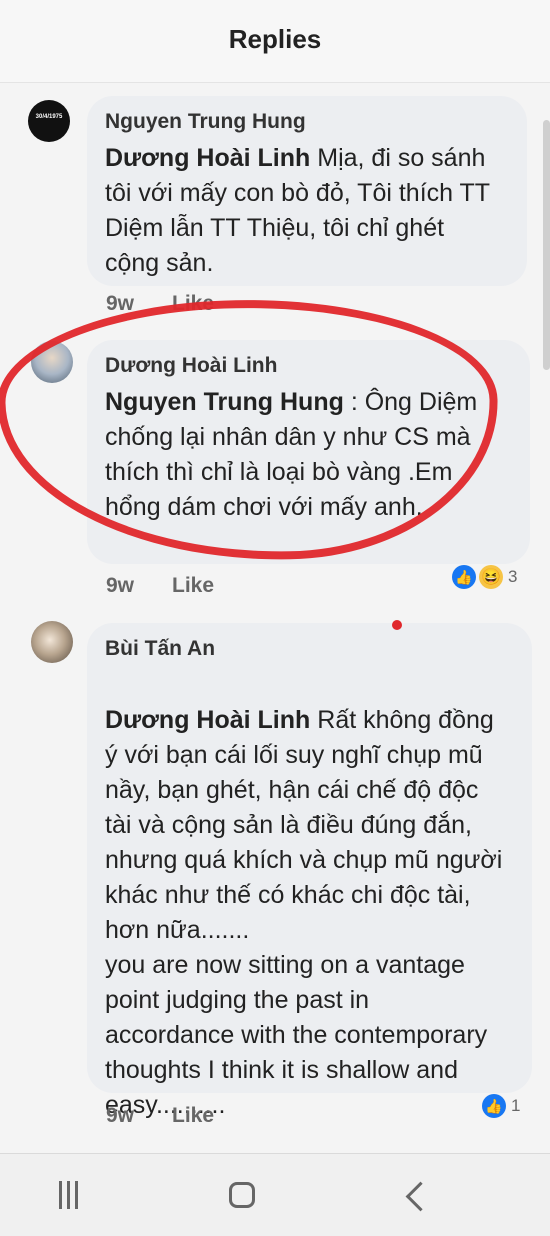 Image resolution: width=550 pixels, height=1236 pixels. Describe the element at coordinates (191, 366) in the screenshot. I see `comment-author: Dương Hoài Linh` at that location.